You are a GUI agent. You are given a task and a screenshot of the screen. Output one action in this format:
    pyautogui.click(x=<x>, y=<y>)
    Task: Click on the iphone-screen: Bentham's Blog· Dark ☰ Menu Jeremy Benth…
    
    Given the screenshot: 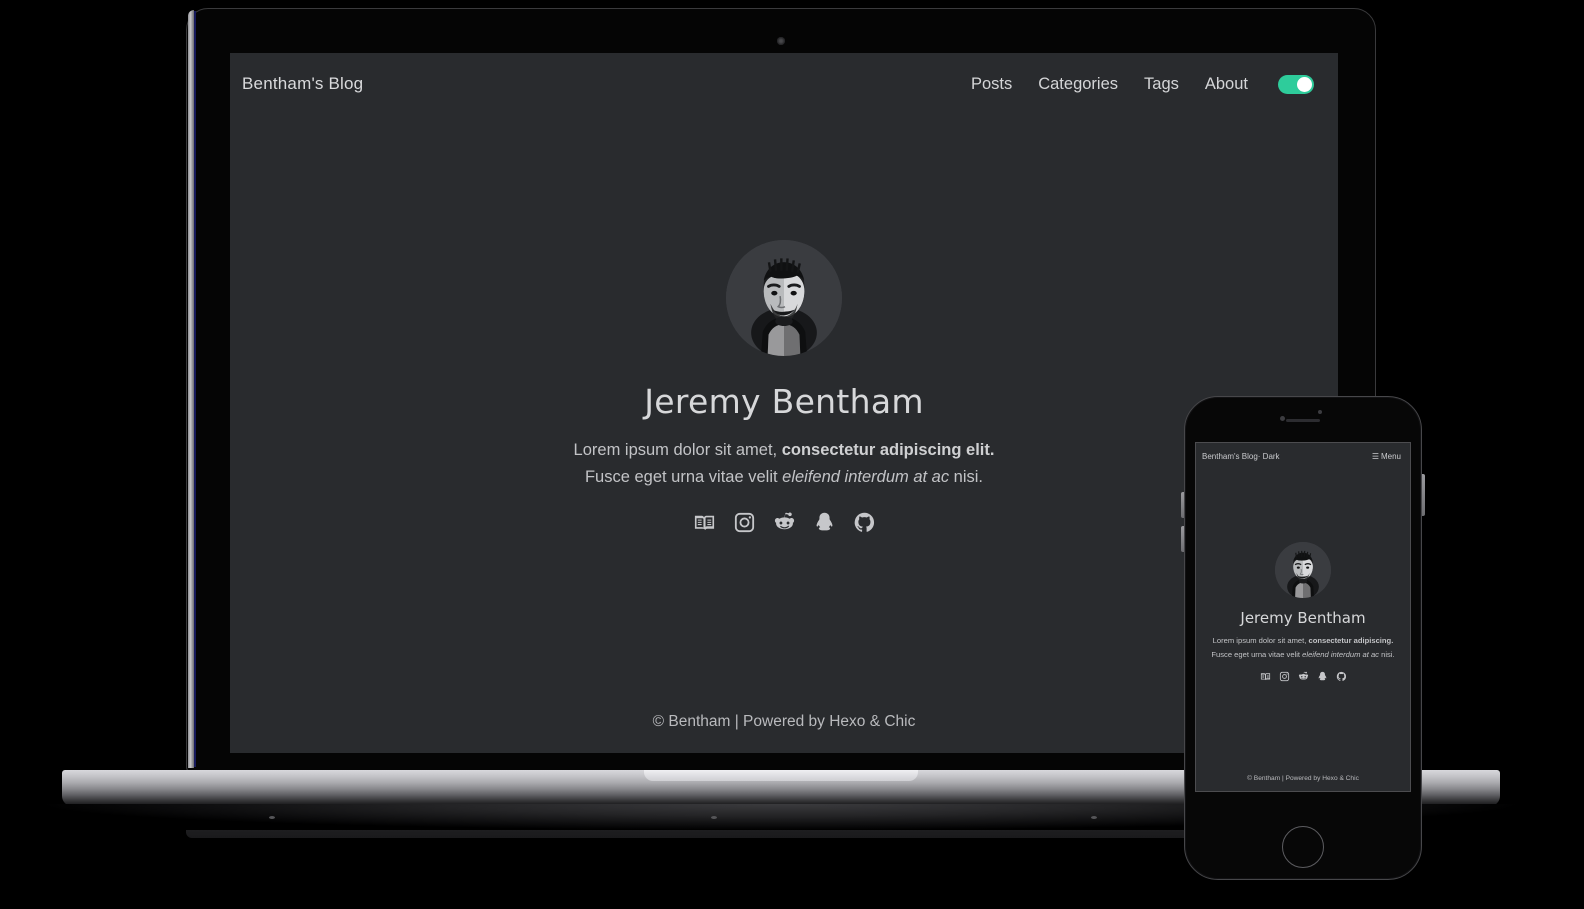 What is the action you would take?
    pyautogui.click(x=1303, y=617)
    